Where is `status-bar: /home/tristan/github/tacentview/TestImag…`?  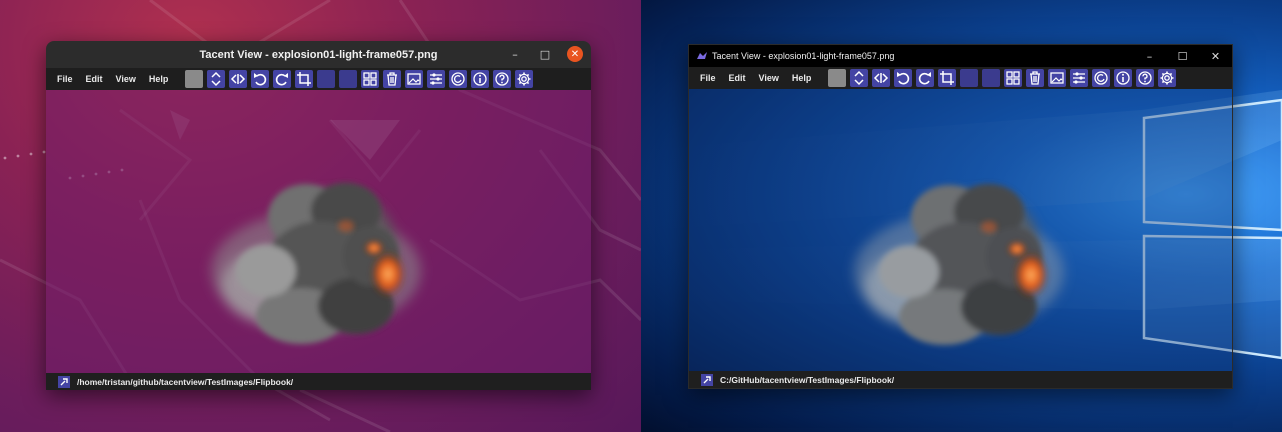 status-bar: /home/tristan/github/tacentview/TestImag… is located at coordinates (318, 381).